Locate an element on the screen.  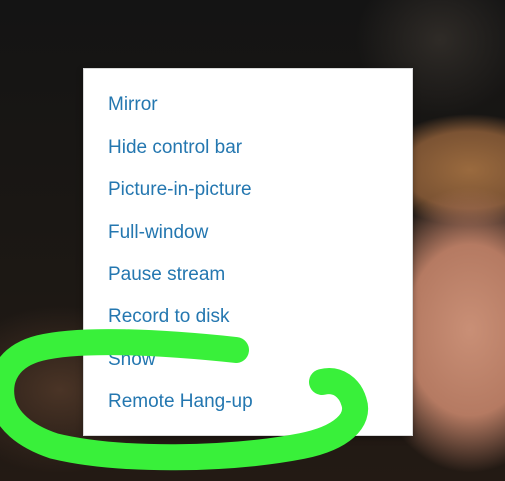
menu-item-show: Show is located at coordinates (132, 360).